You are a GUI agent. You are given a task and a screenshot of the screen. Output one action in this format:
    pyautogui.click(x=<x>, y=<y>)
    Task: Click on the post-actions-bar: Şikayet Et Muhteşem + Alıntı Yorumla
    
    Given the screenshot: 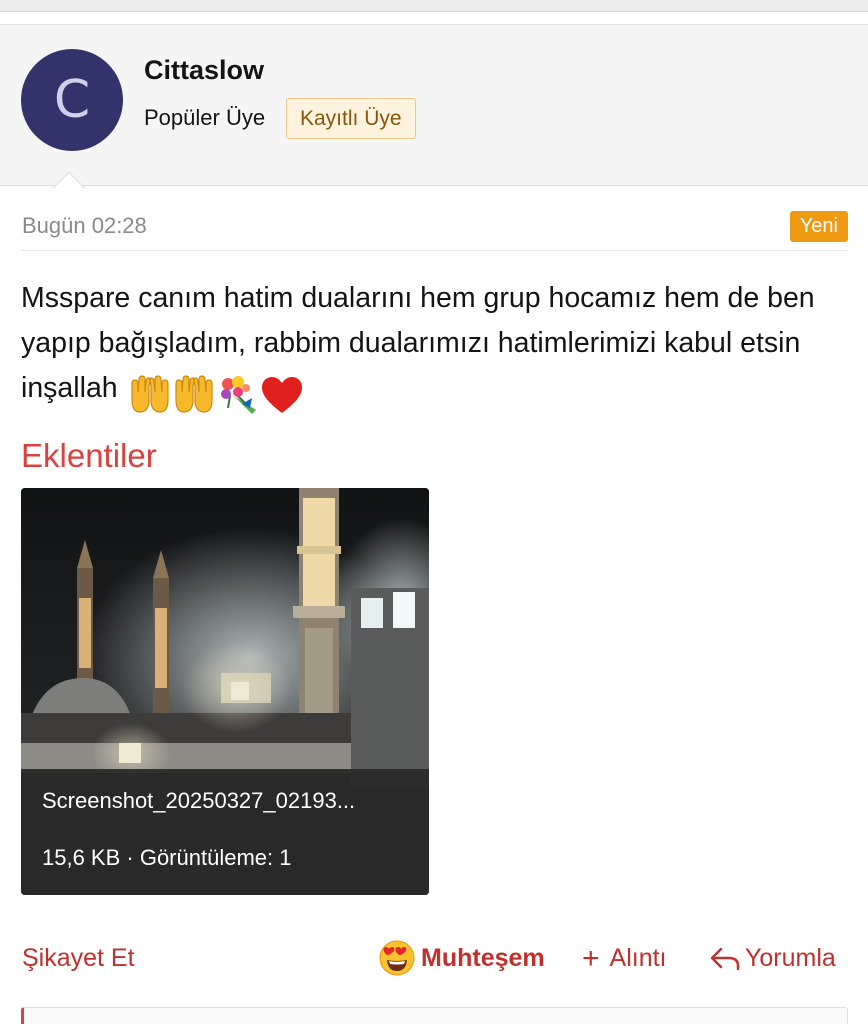 What is the action you would take?
    pyautogui.click(x=434, y=959)
    